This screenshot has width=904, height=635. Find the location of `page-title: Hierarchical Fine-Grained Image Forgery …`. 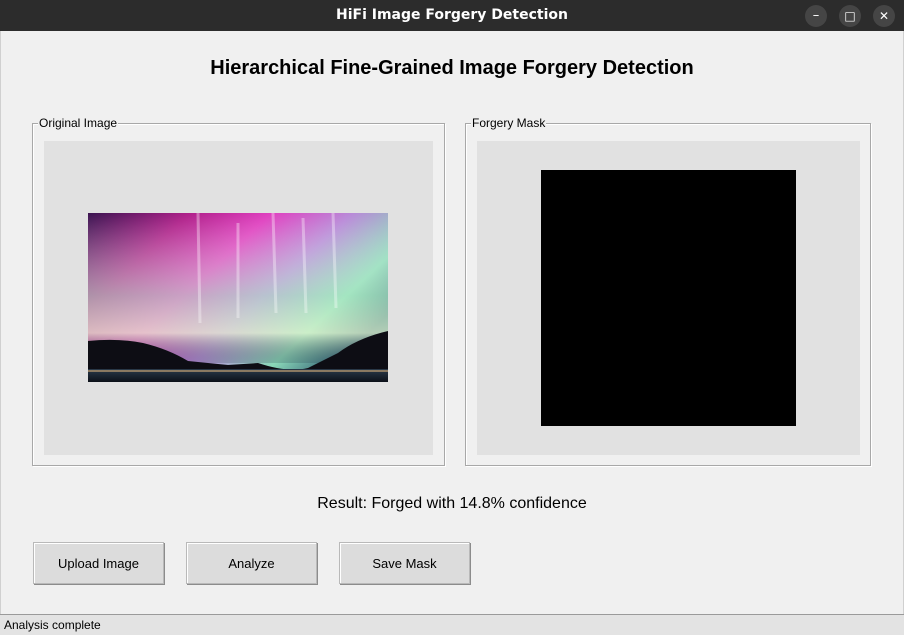

page-title: Hierarchical Fine-Grained Image Forgery … is located at coordinates (452, 68).